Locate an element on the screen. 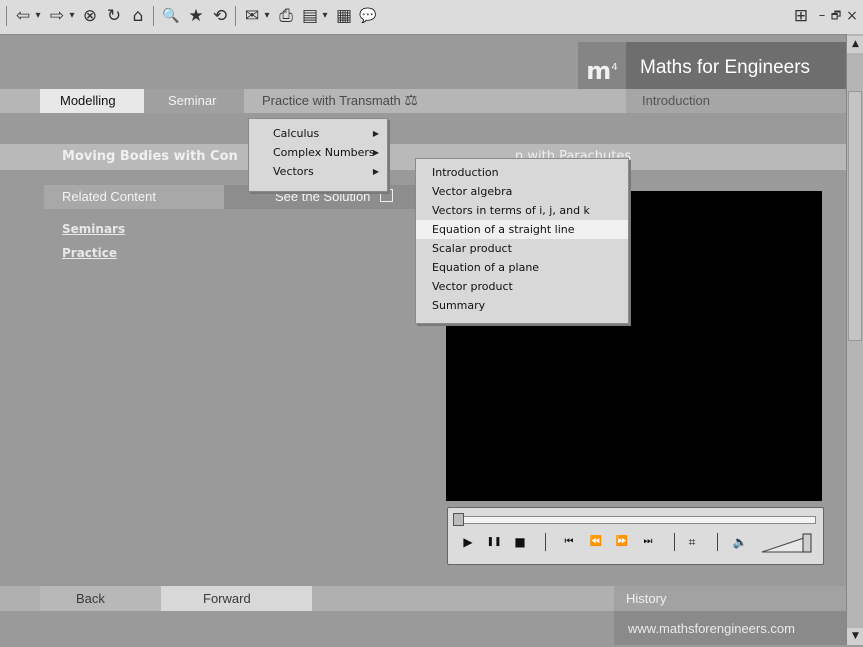  skip-end-icon: ⏭ is located at coordinates (648, 542).